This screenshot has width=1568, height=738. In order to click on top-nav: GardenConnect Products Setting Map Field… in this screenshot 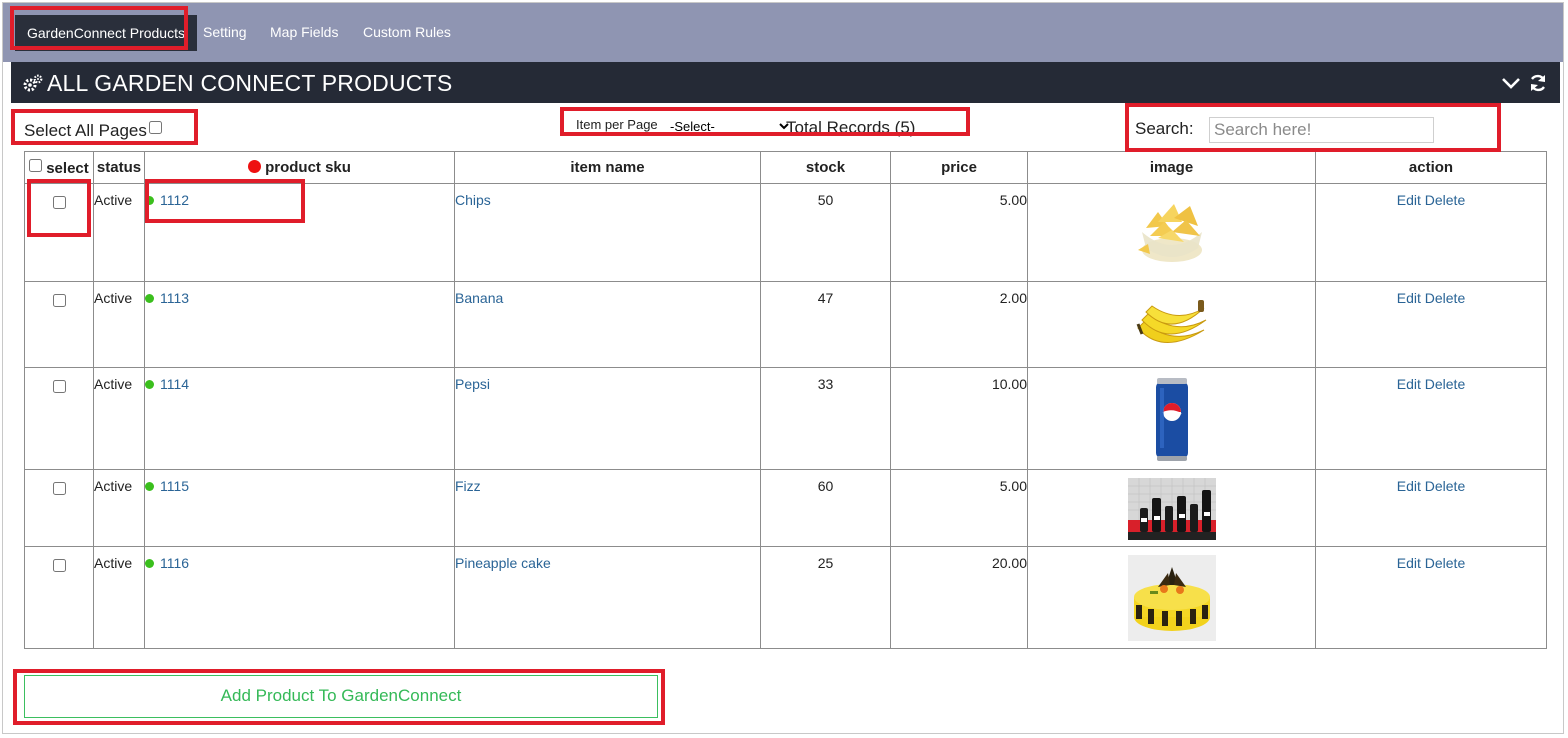, I will do `click(783, 32)`.